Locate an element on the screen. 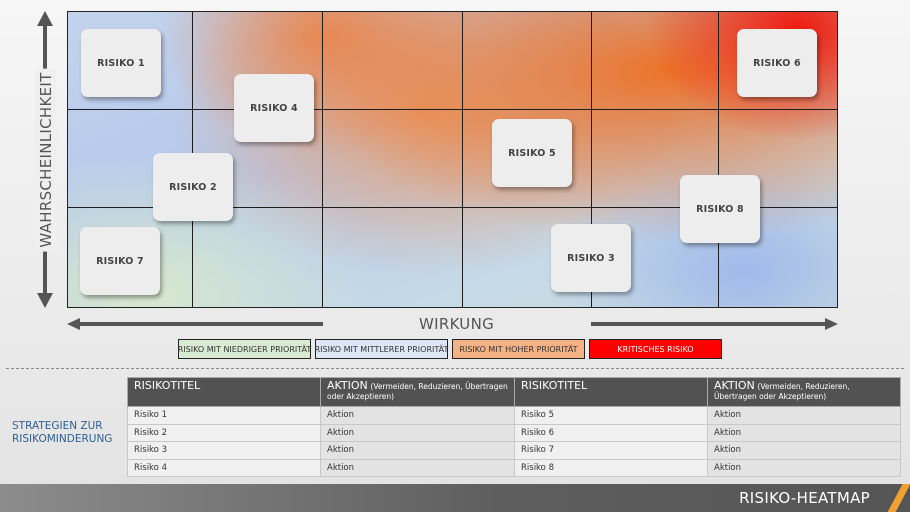 Image resolution: width=910 pixels, height=512 pixels. risk-title-cell: Risiko 5 is located at coordinates (611, 415).